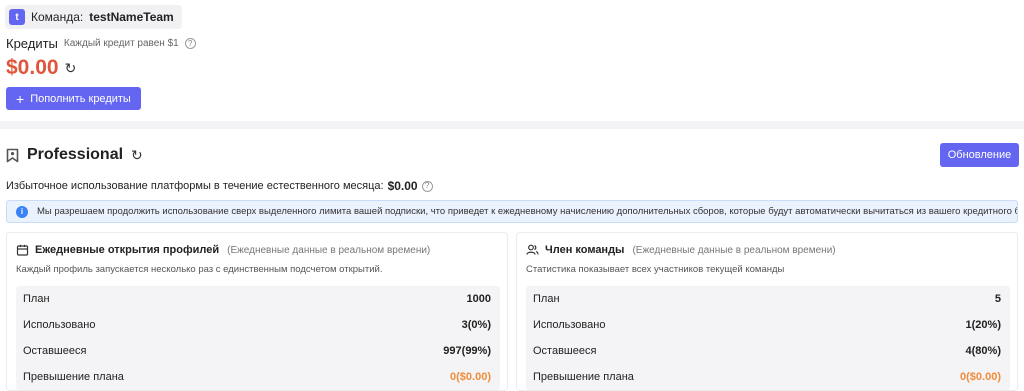 Image resolution: width=1024 pixels, height=391 pixels. I want to click on credits-header: Кредиты Каждый кредит равен $1 ?, so click(101, 43).